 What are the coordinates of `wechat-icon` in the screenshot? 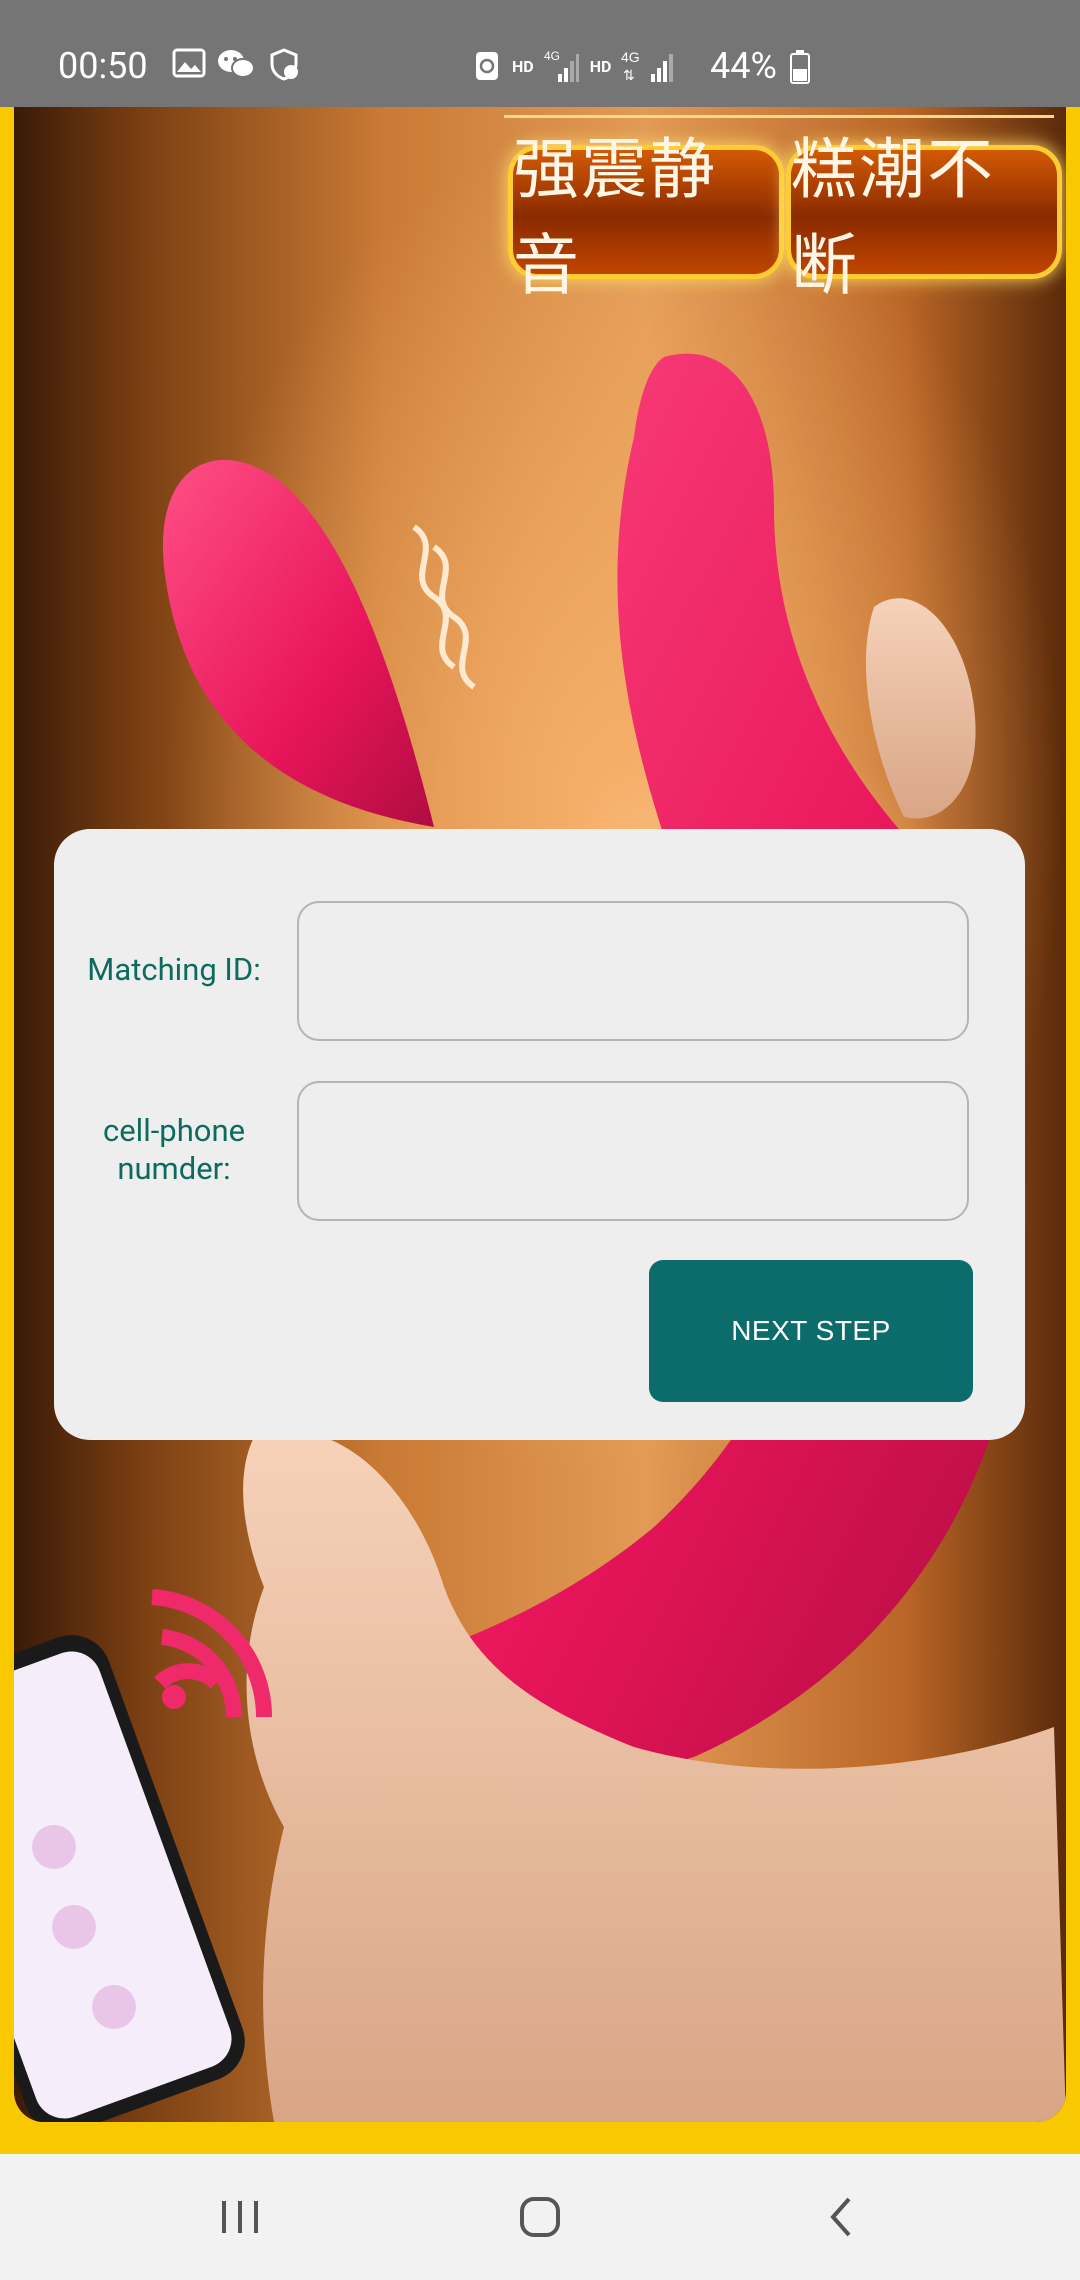 It's located at (236, 64).